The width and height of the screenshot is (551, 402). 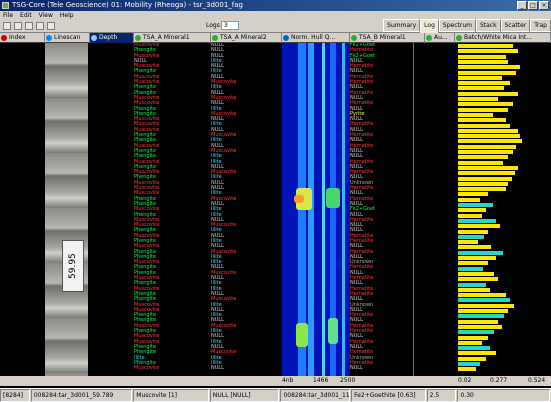 What do you see at coordinates (46, 15) in the screenshot?
I see `menu-view: View` at bounding box center [46, 15].